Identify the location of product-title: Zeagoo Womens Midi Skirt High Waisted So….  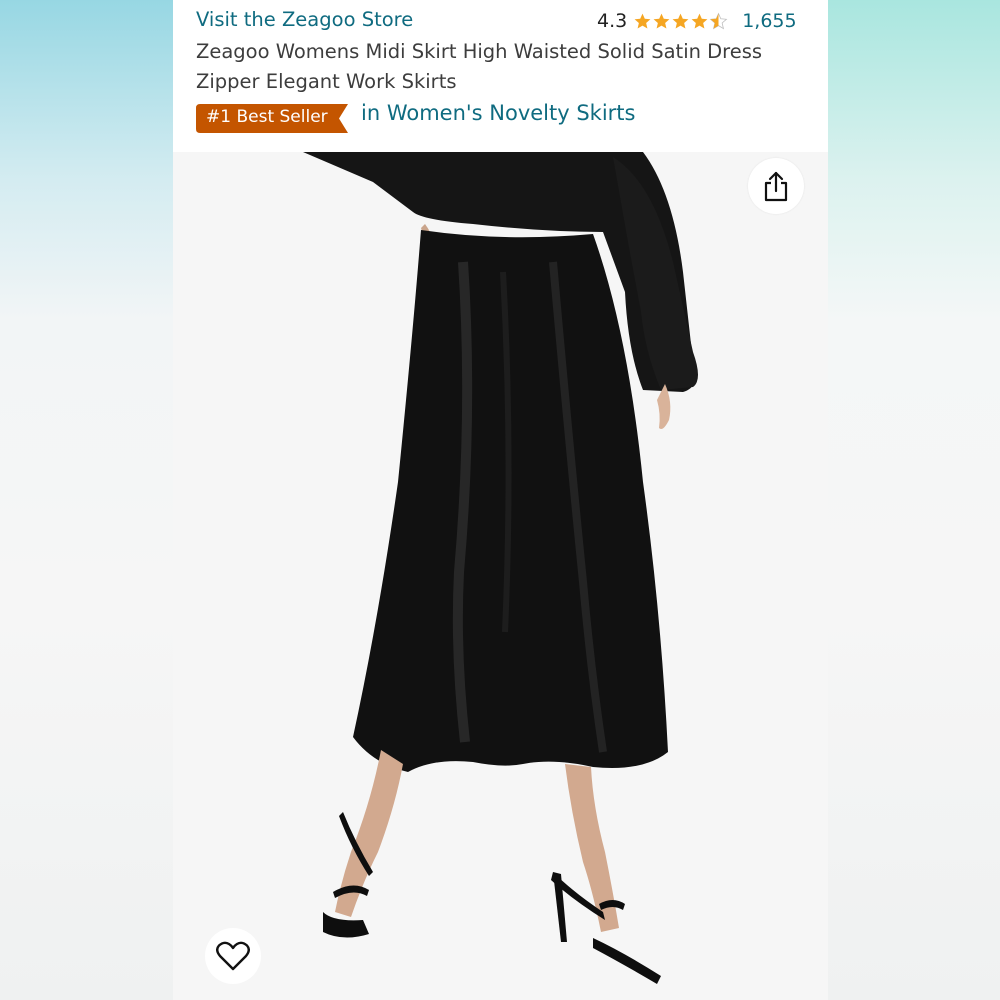
(479, 66).